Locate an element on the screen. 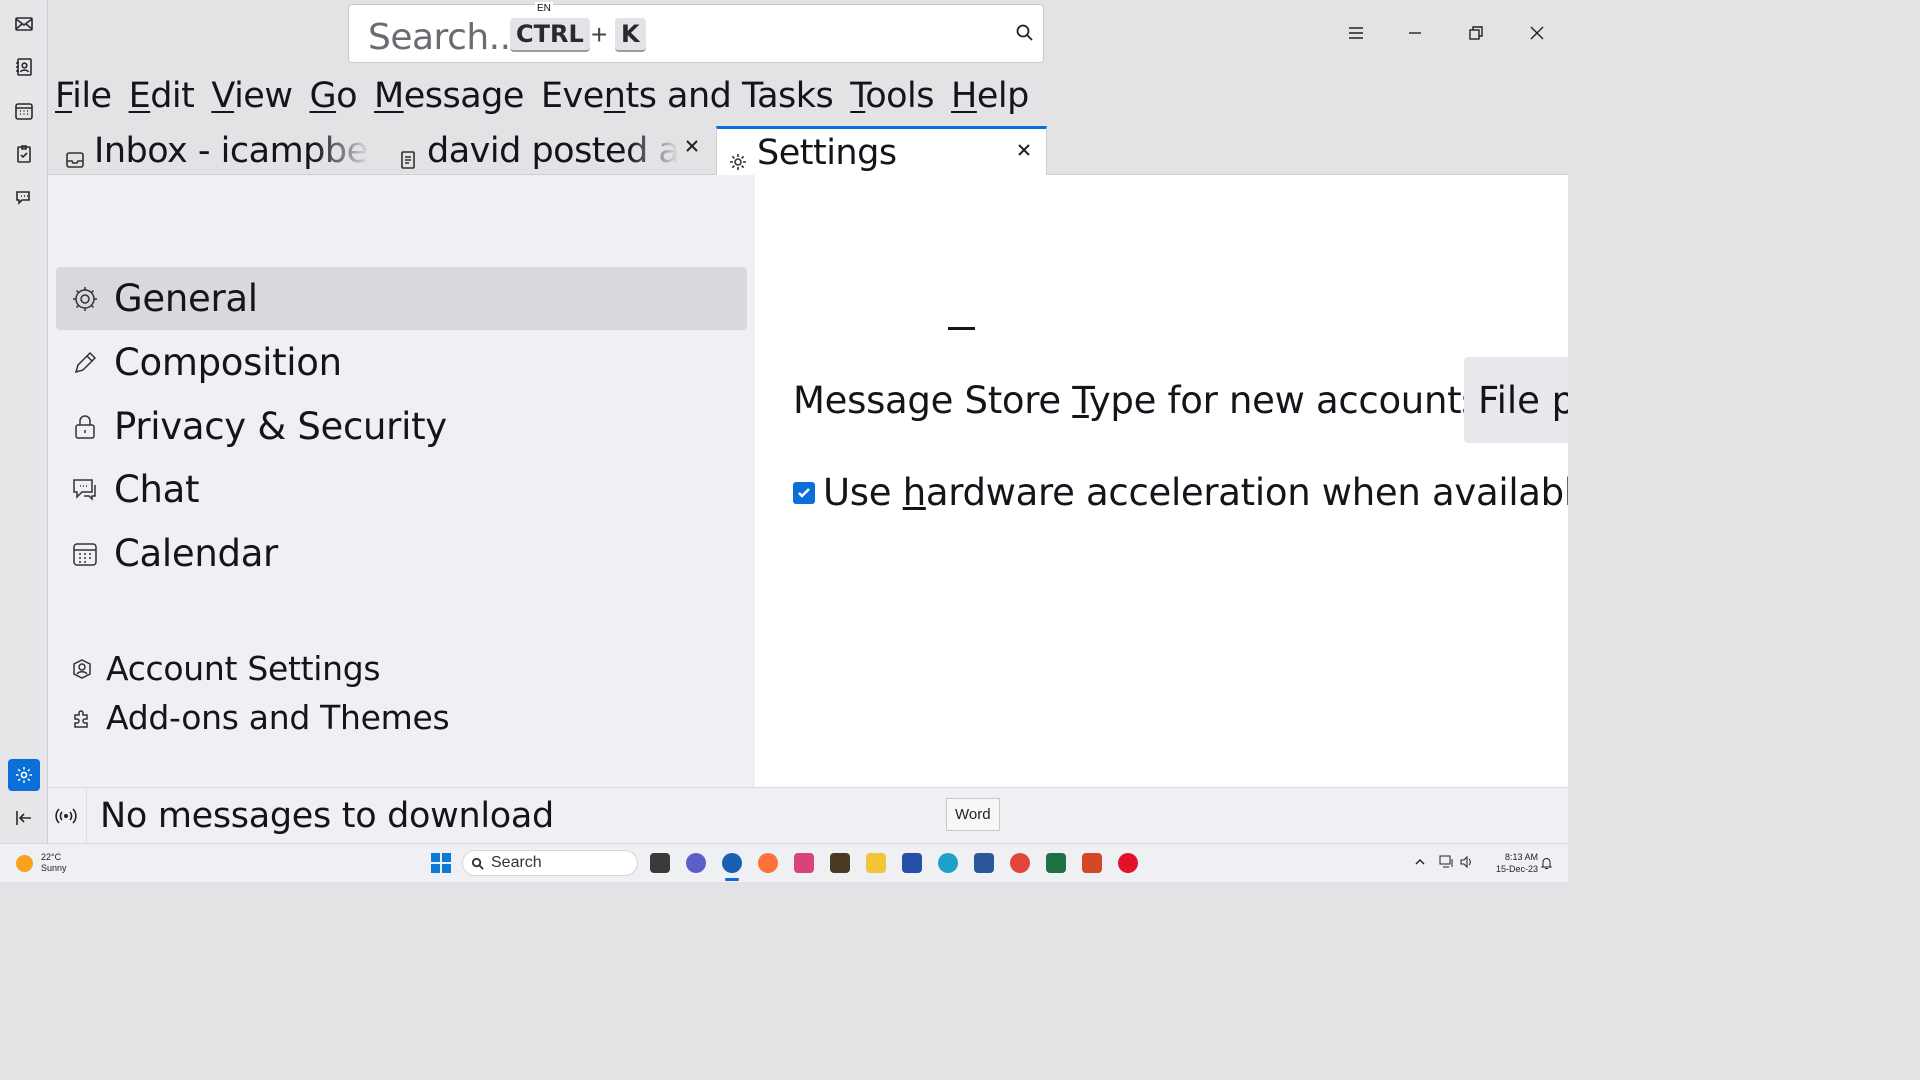 The width and height of the screenshot is (1920, 1080). address-book-icon is located at coordinates (24, 67).